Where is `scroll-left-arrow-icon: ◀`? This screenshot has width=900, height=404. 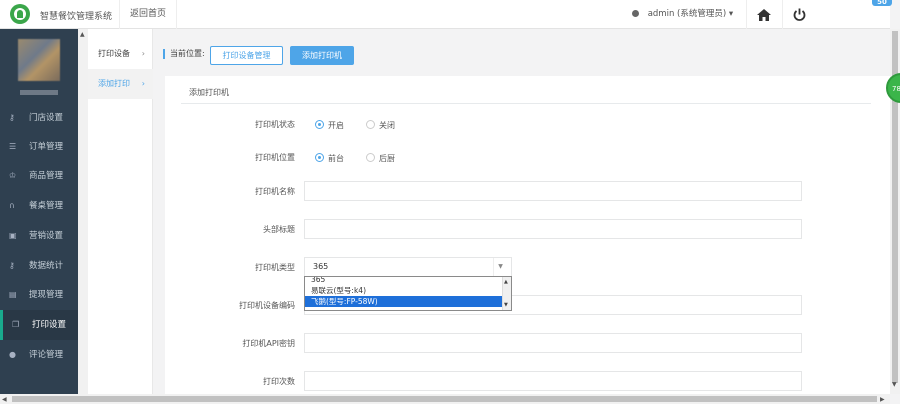 scroll-left-arrow-icon: ◀ is located at coordinates (4, 399).